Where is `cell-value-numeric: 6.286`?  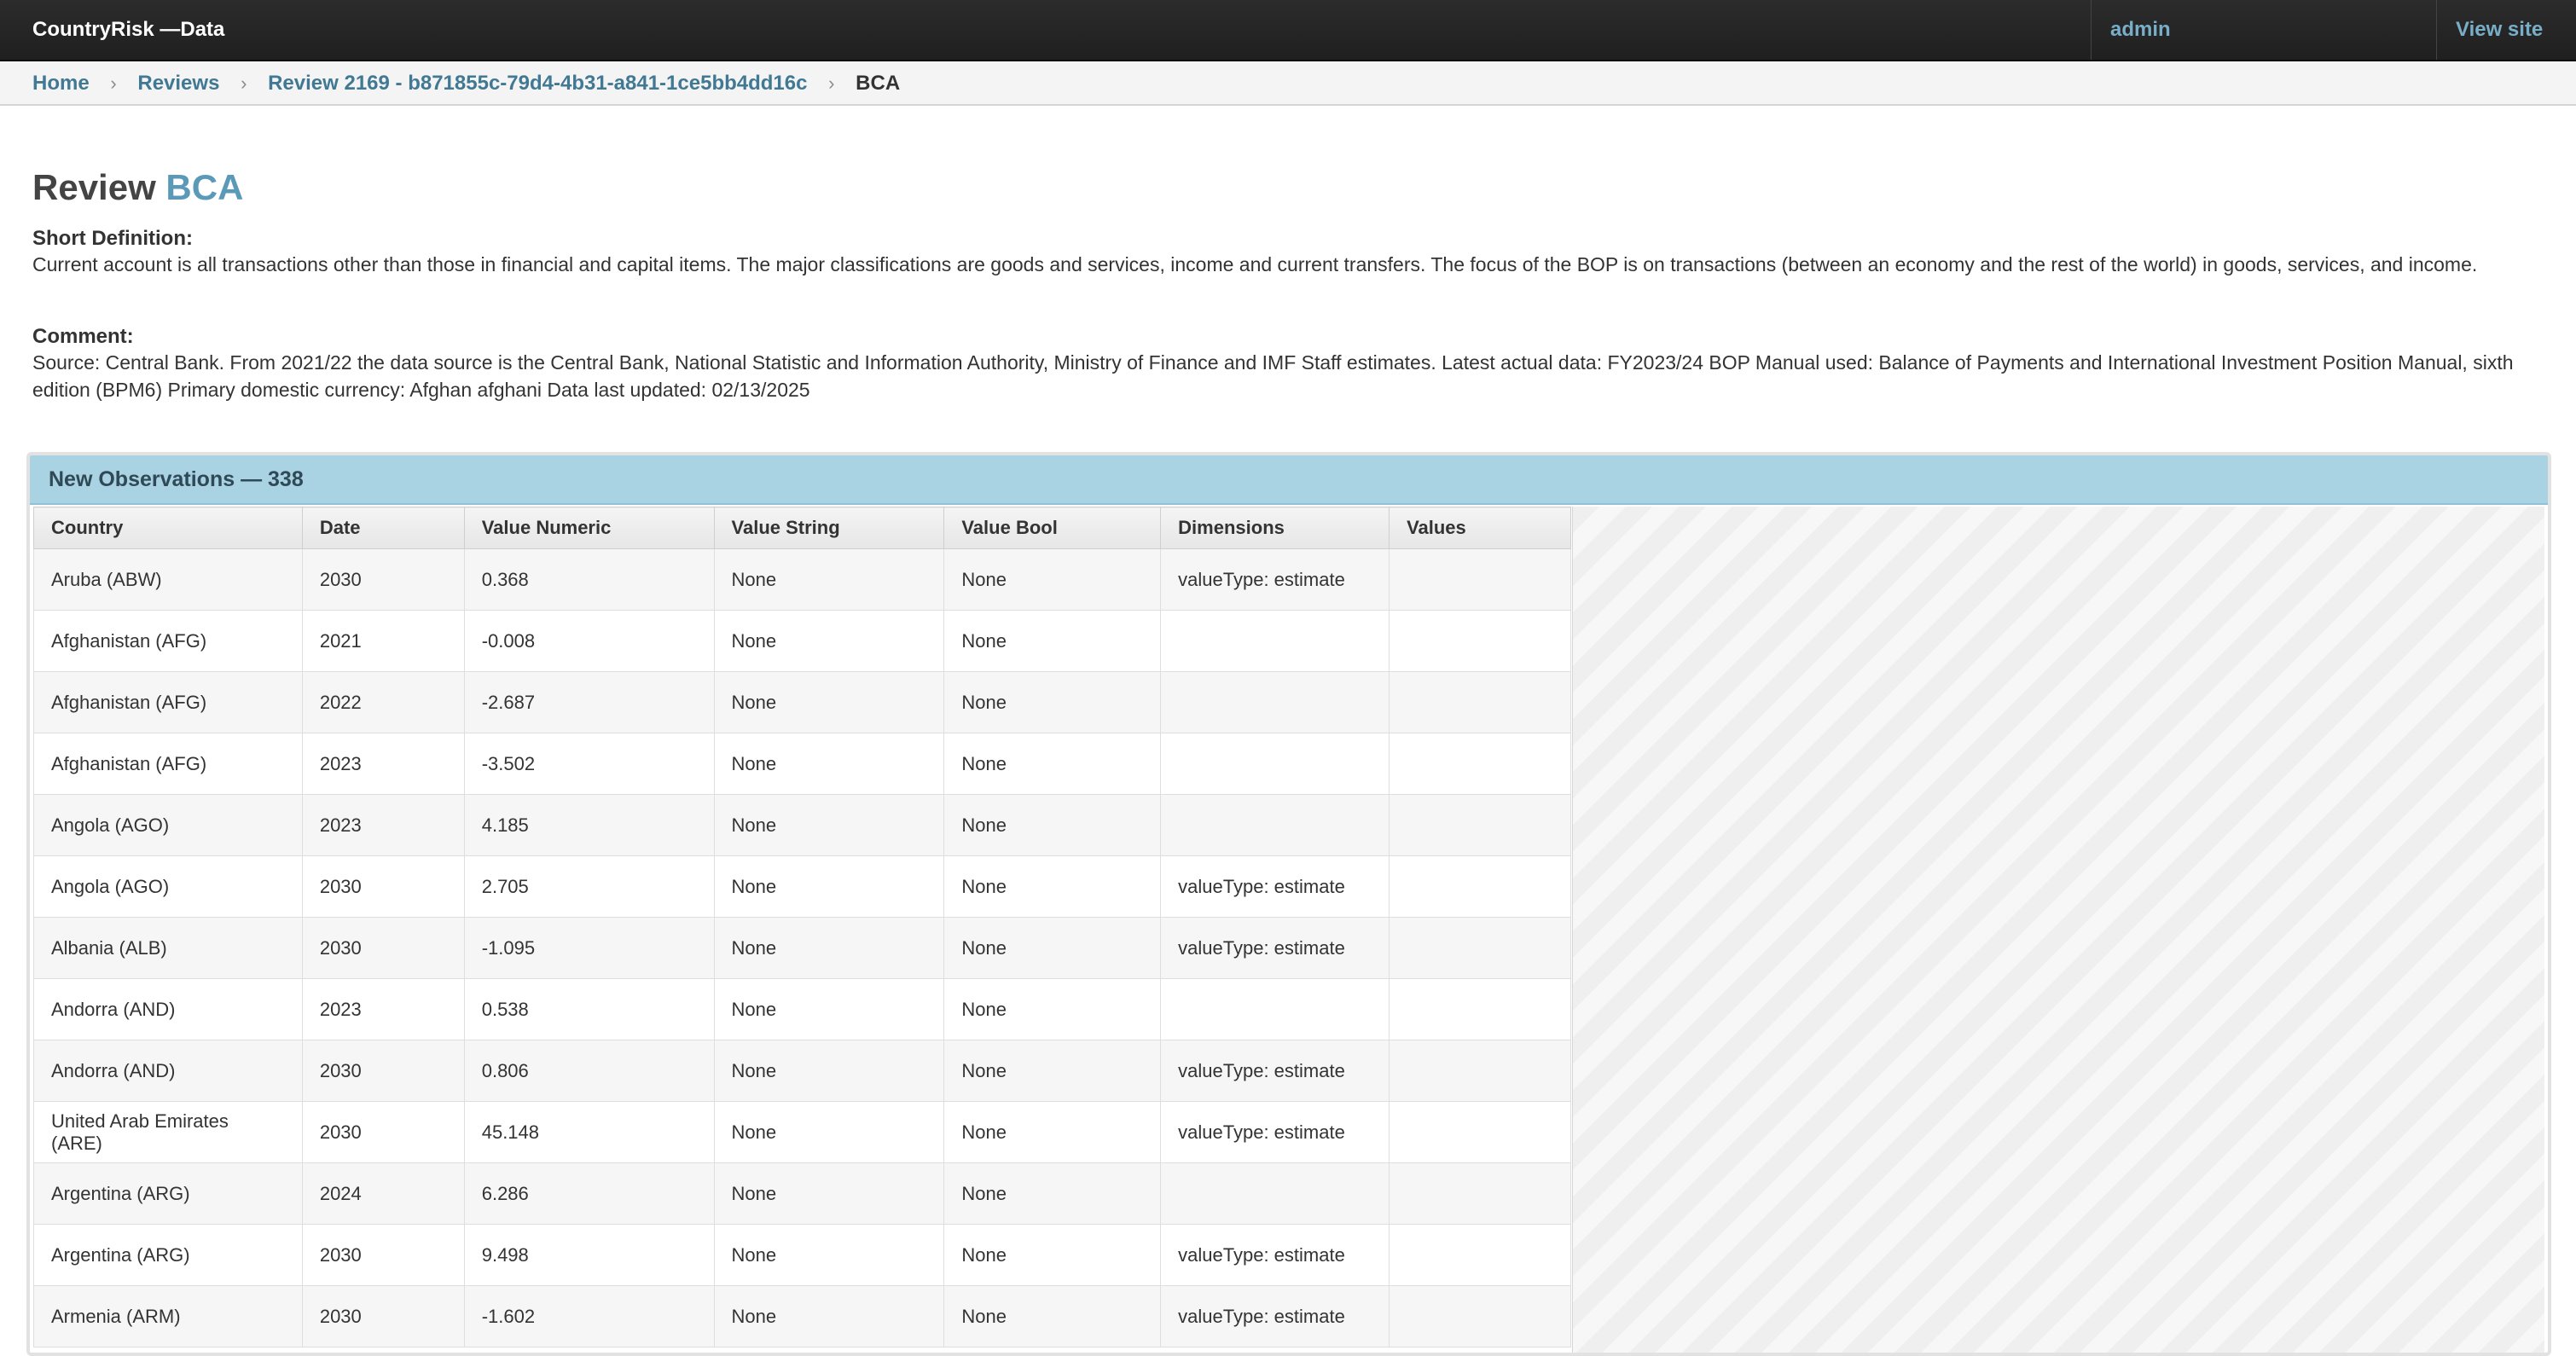 cell-value-numeric: 6.286 is located at coordinates (589, 1193).